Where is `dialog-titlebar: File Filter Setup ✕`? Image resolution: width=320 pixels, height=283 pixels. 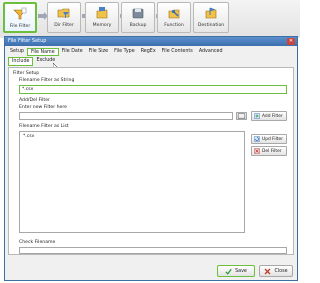
dialog-titlebar: File Filter Setup ✕ is located at coordinates (151, 41).